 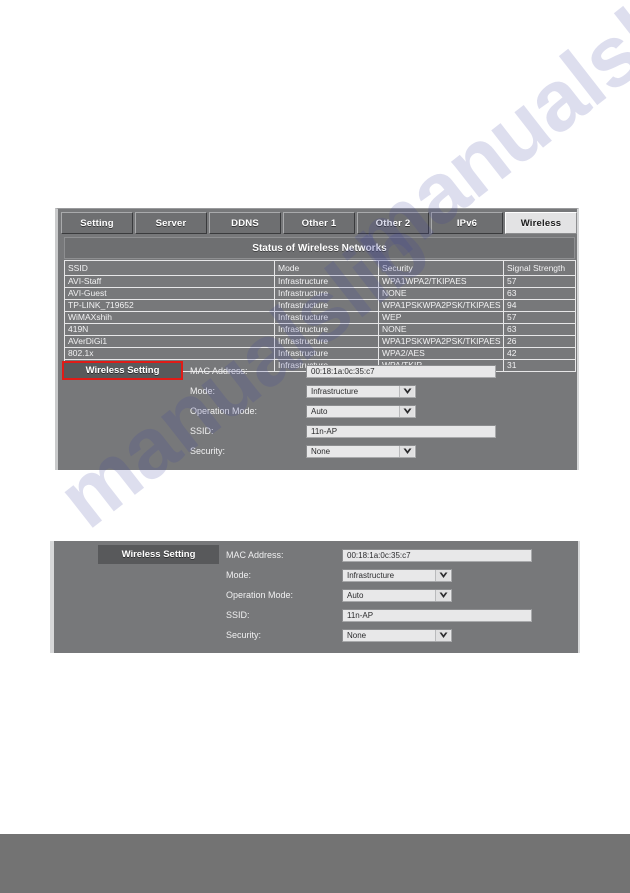 I want to click on column-header-mode: Mode, so click(x=326, y=268).